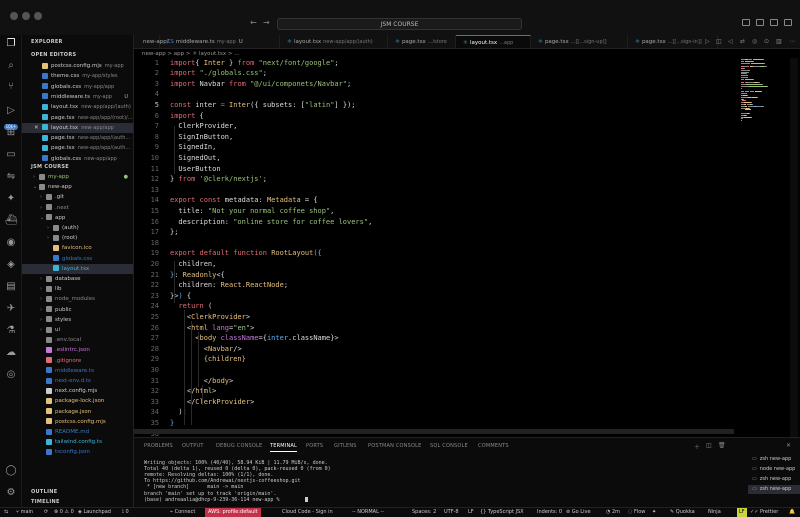 The height and width of the screenshot is (517, 800). I want to click on panel-tab: PORTS, so click(314, 446).